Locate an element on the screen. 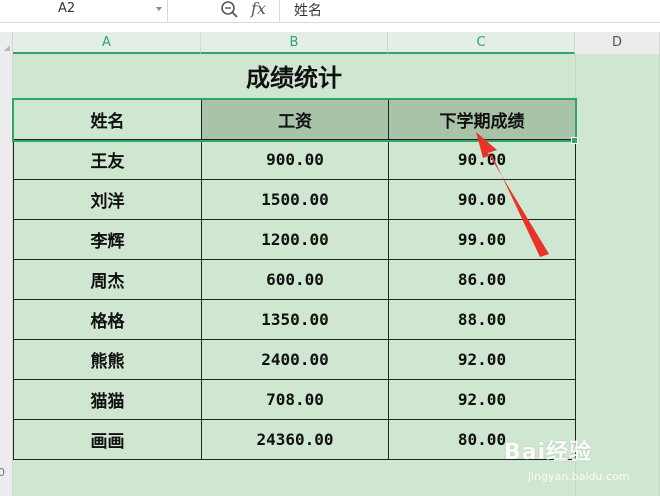 Image resolution: width=660 pixels, height=496 pixels. cell-name: 刘洋 is located at coordinates (107, 199).